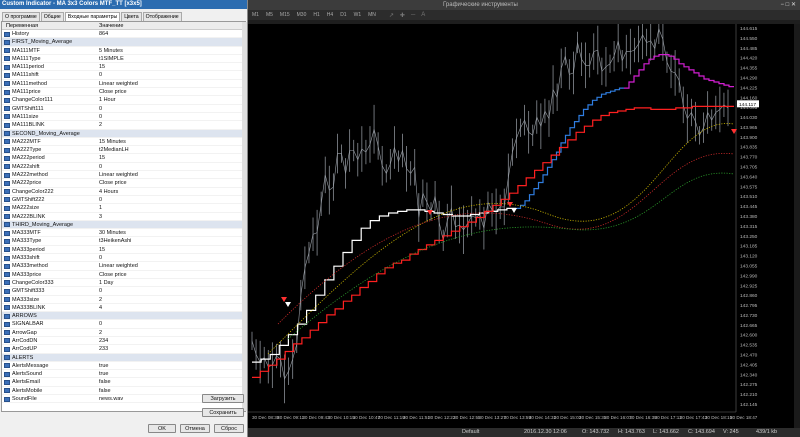  I want to click on tab-0: О программе, so click(21, 16).